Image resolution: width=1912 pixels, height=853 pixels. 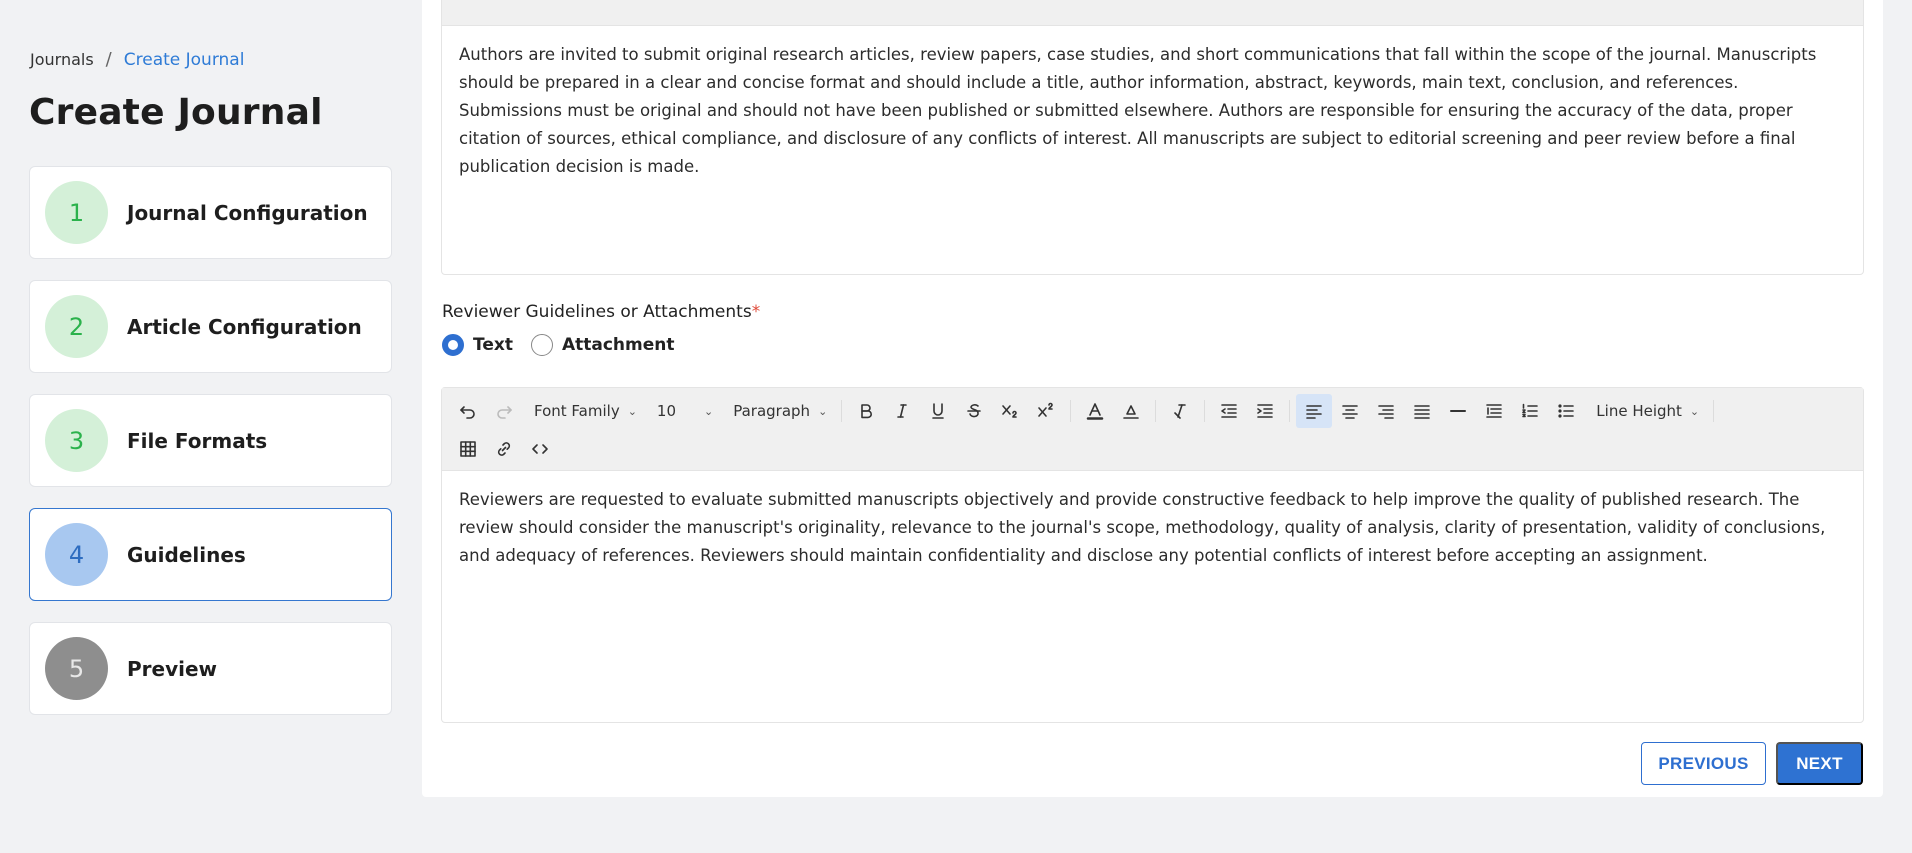 I want to click on step-label: Article Configuration, so click(x=244, y=326).